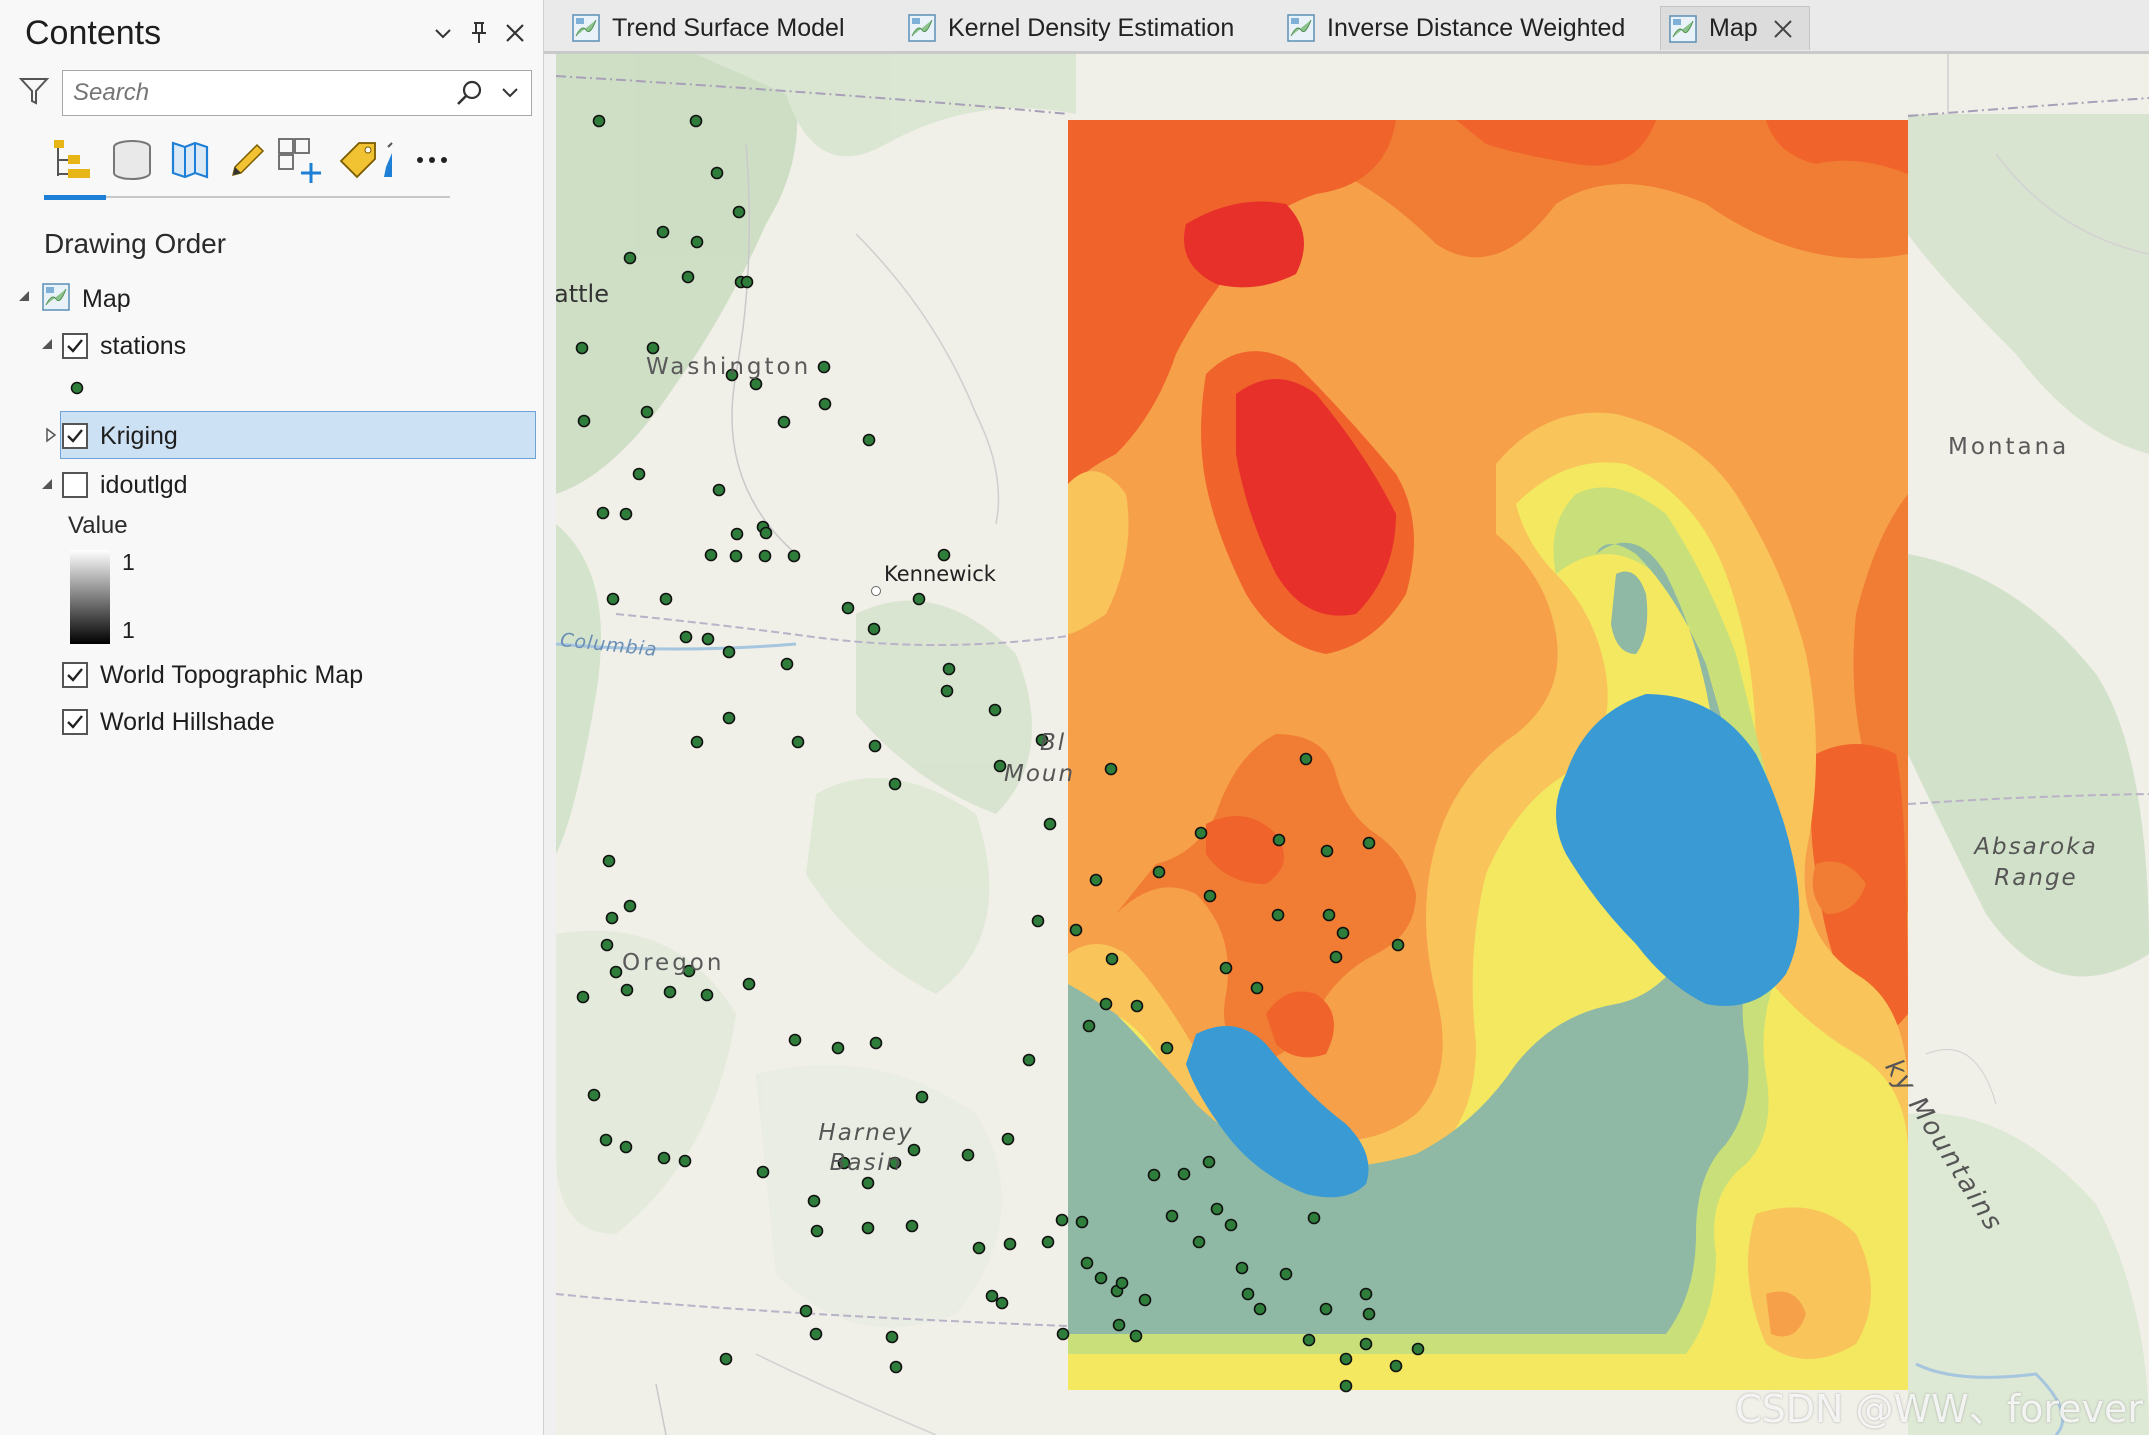 This screenshot has width=2149, height=1435. What do you see at coordinates (2036, 878) in the screenshot?
I see `range-label-absaroka-2: Range` at bounding box center [2036, 878].